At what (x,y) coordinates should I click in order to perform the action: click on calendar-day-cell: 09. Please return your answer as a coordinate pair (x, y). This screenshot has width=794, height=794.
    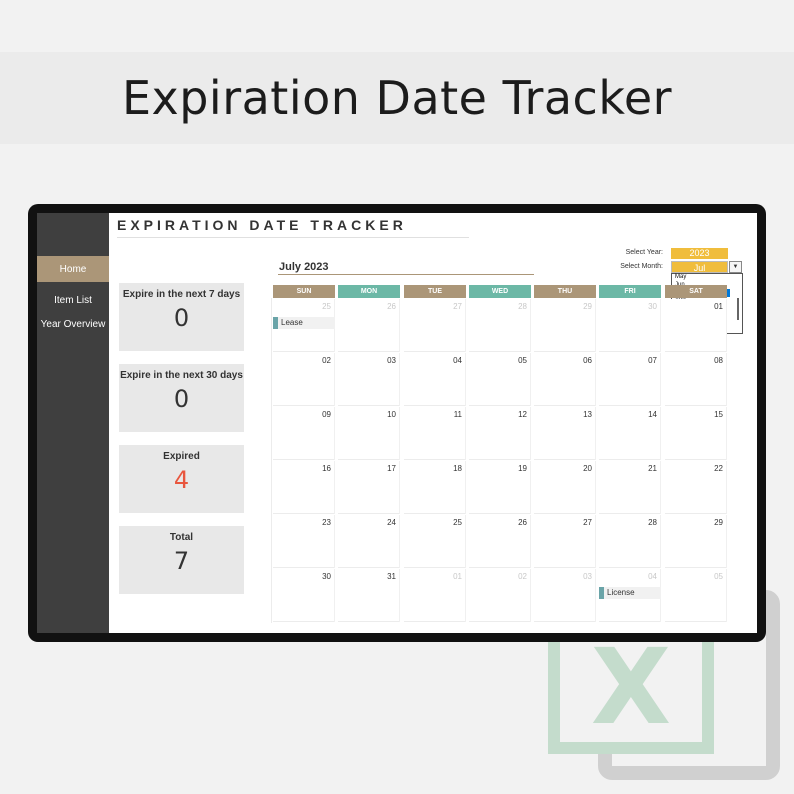
    Looking at the image, I should click on (304, 433).